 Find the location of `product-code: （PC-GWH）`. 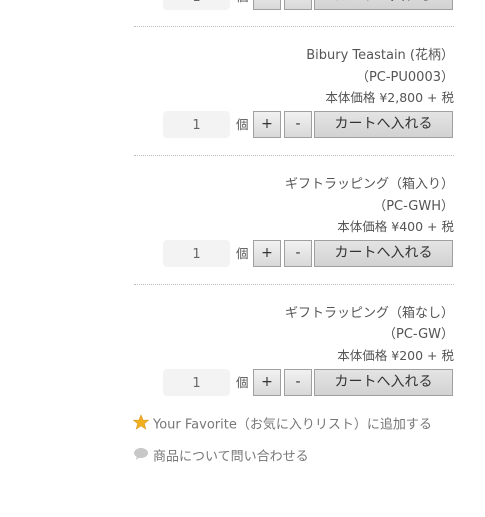

product-code: （PC-GWH） is located at coordinates (413, 206).